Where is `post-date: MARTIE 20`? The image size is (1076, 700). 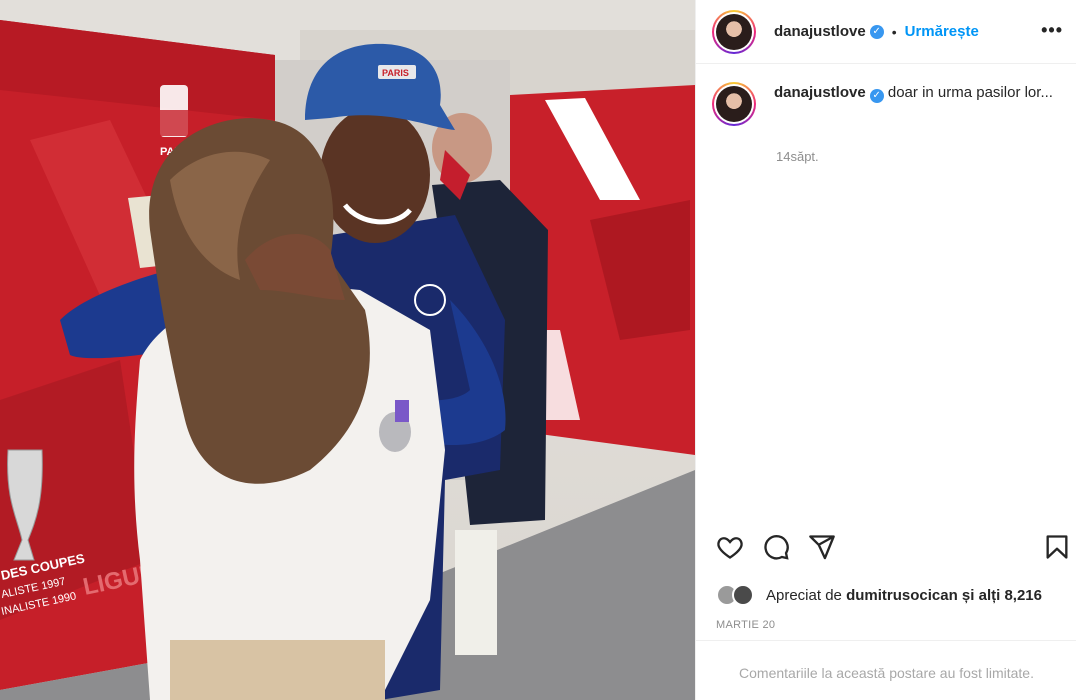 post-date: MARTIE 20 is located at coordinates (745, 625).